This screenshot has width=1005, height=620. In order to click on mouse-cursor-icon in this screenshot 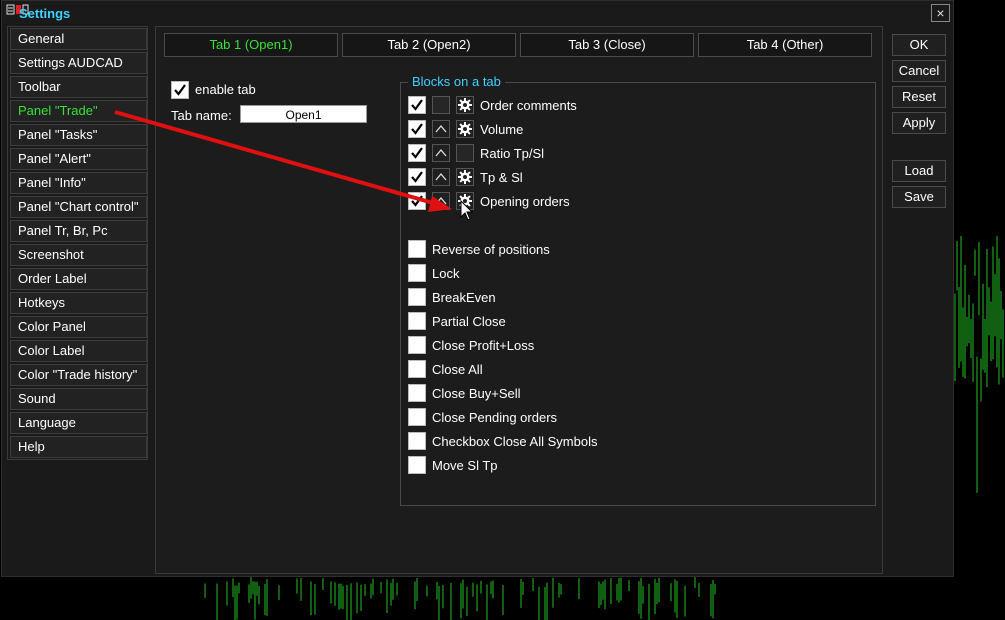, I will do `click(467, 210)`.